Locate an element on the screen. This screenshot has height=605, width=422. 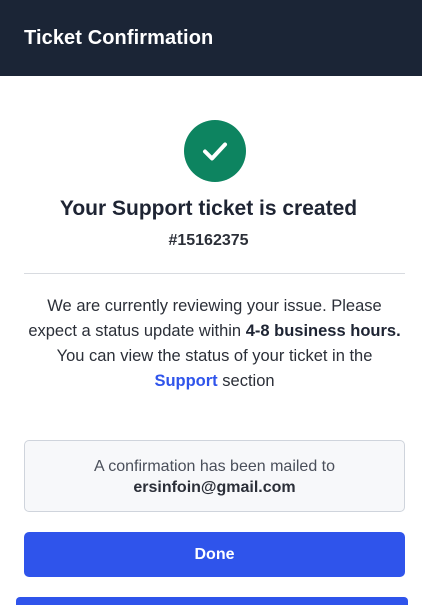
message-line2-suffix: section is located at coordinates (246, 381).